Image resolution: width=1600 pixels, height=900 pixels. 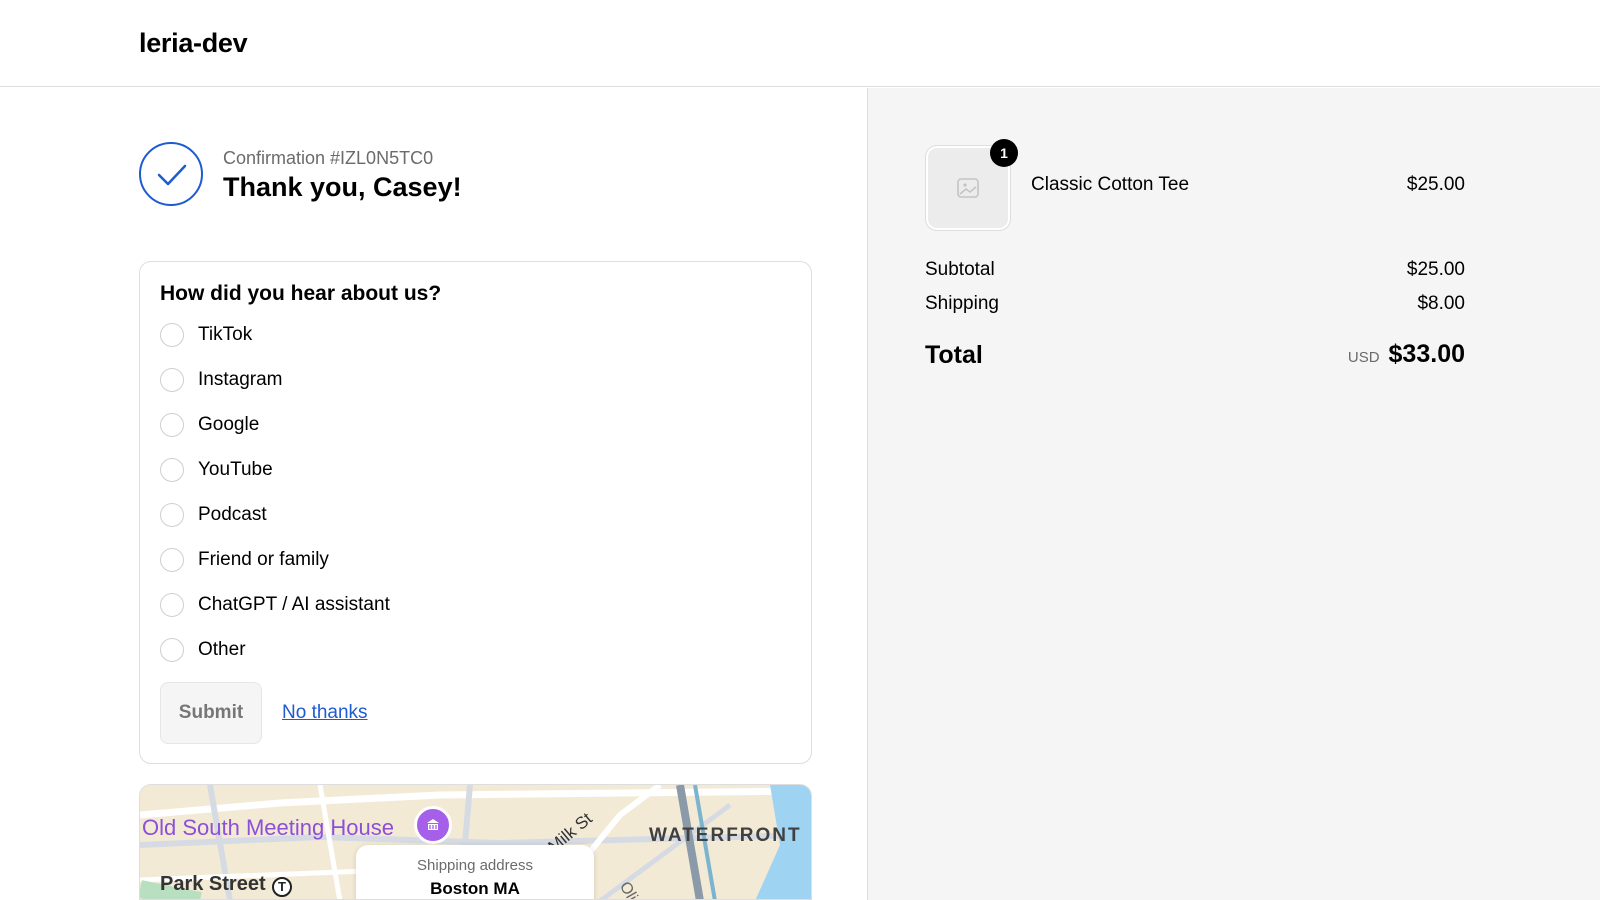 I want to click on check-icon, so click(x=171, y=174).